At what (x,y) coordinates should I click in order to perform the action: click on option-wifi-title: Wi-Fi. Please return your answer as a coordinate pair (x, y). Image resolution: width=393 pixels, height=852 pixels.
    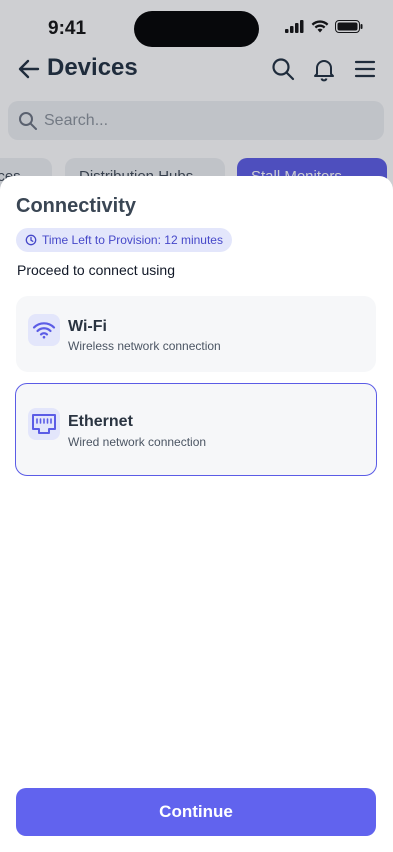
    Looking at the image, I should click on (87, 326).